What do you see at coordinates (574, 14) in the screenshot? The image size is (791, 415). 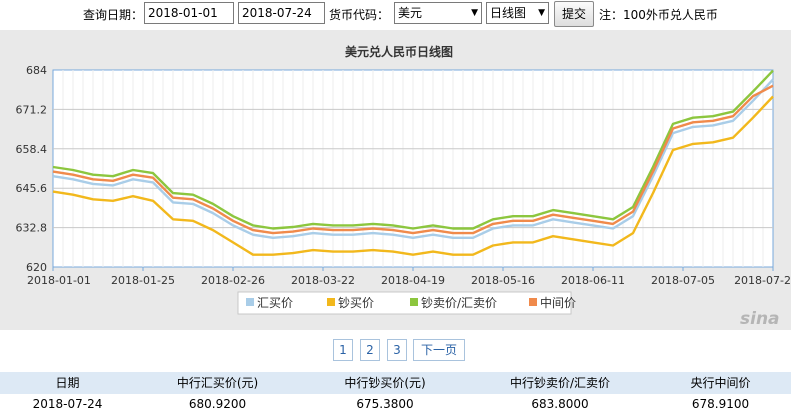 I see `submit-button: 提交` at bounding box center [574, 14].